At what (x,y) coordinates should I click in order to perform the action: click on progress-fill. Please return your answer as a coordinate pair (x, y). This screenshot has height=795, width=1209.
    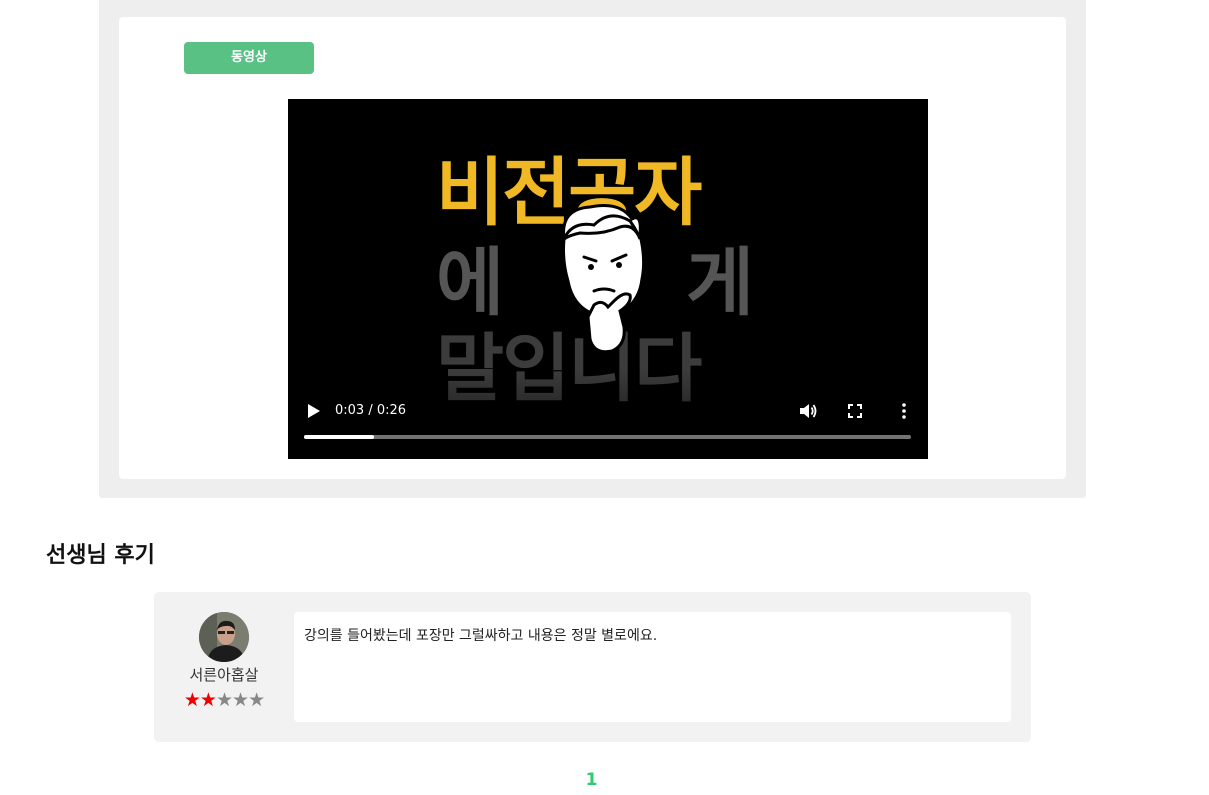
    Looking at the image, I should click on (339, 437).